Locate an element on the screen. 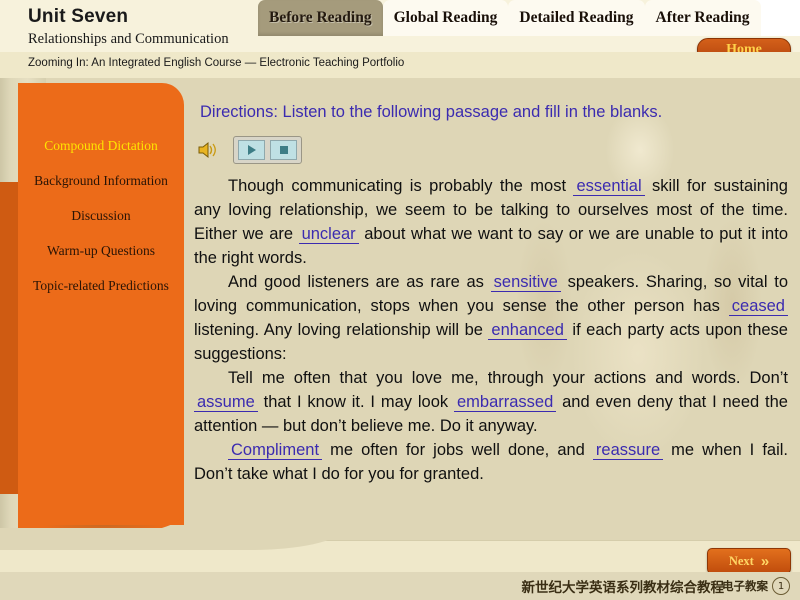 The height and width of the screenshot is (600, 800). play-button is located at coordinates (251, 150).